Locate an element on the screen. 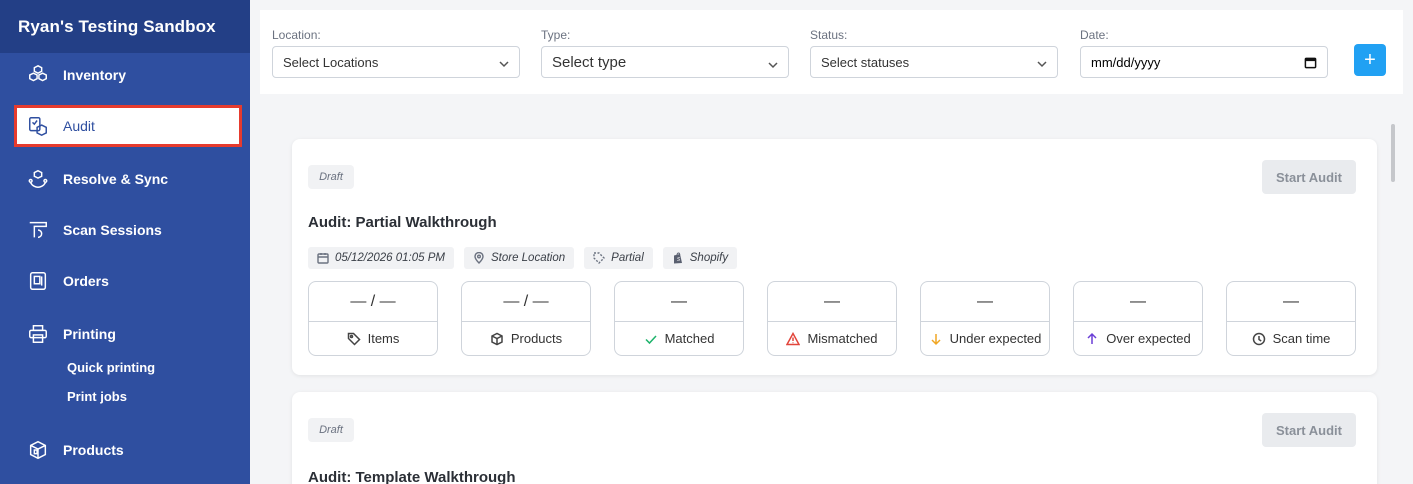 Image resolution: width=1413 pixels, height=484 pixels. scrollbar is located at coordinates (1393, 153).